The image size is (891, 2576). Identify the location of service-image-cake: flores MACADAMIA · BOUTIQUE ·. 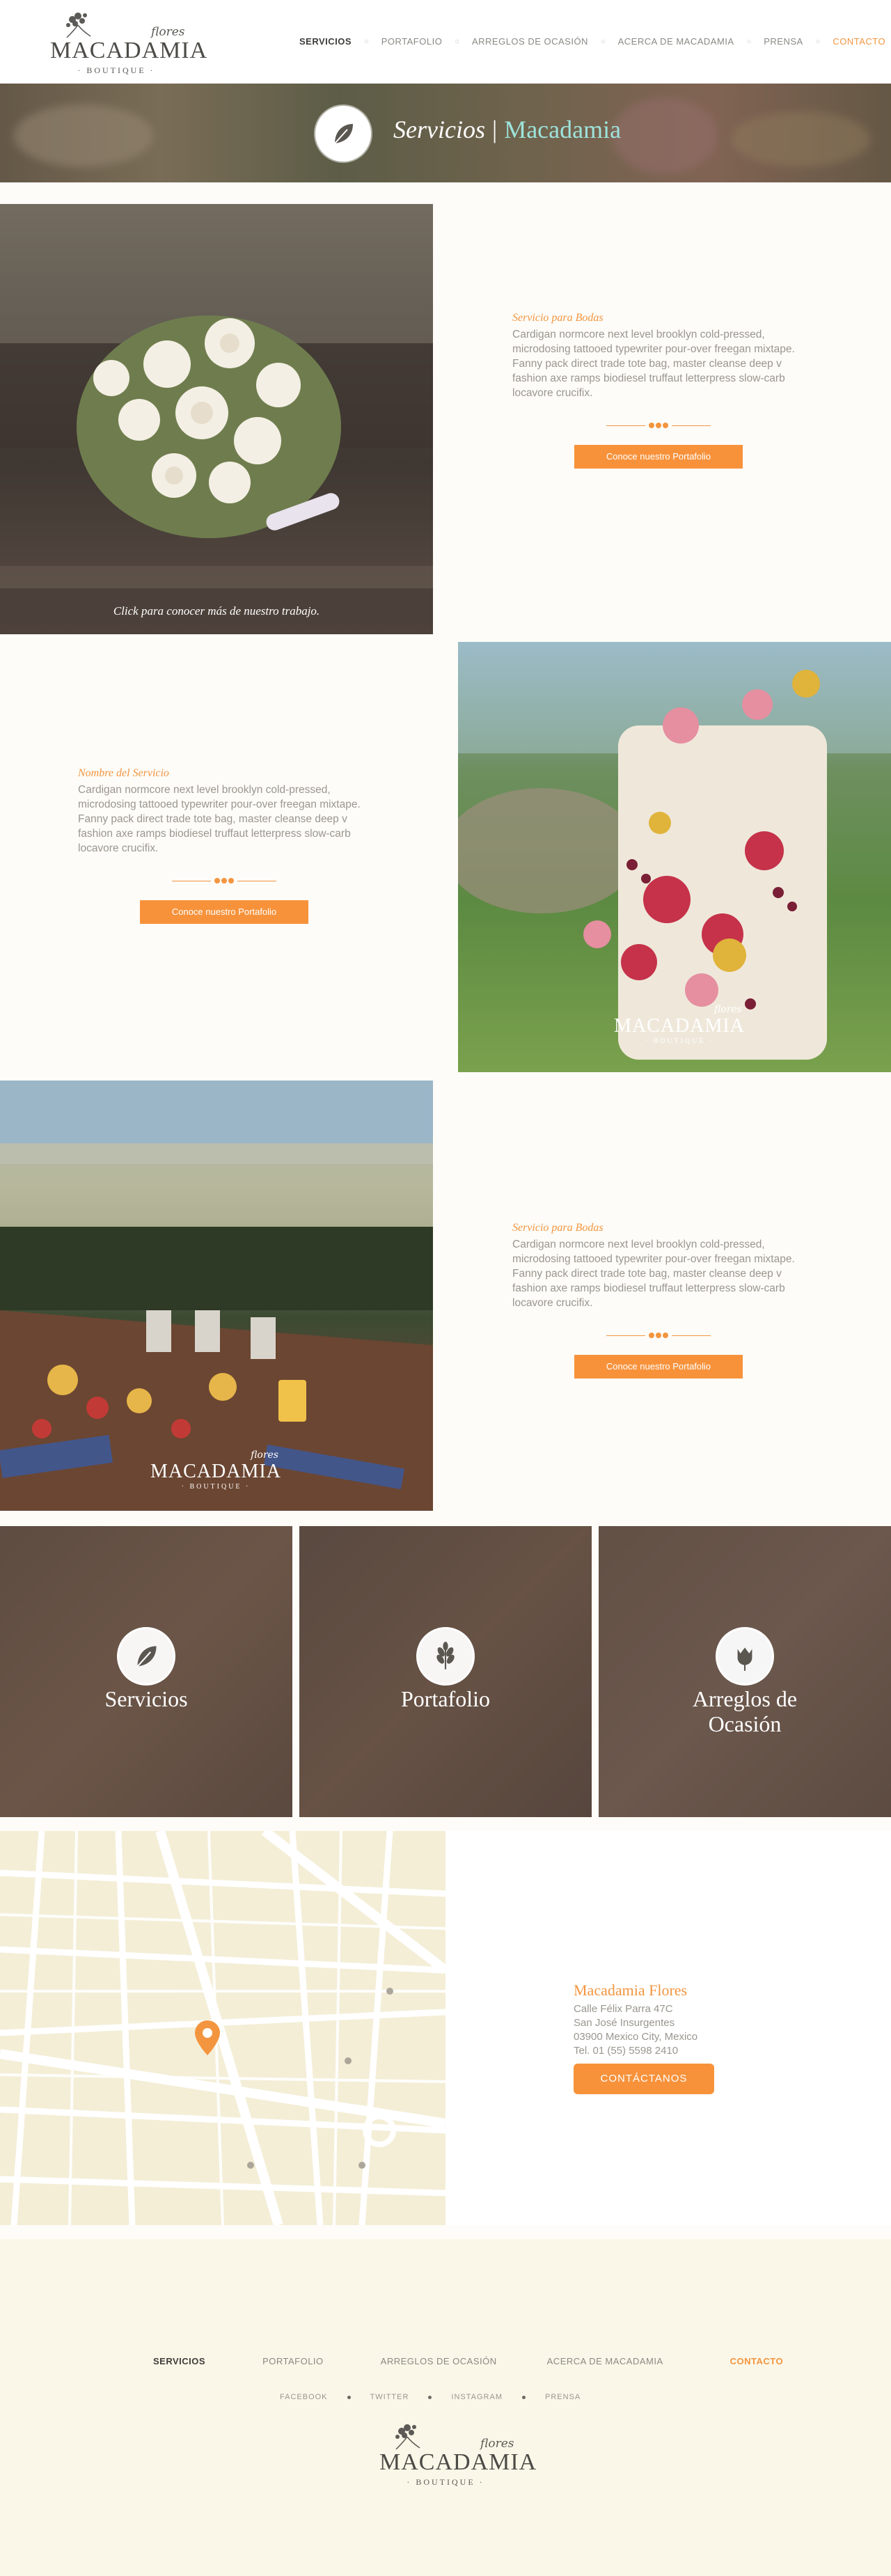
(674, 857).